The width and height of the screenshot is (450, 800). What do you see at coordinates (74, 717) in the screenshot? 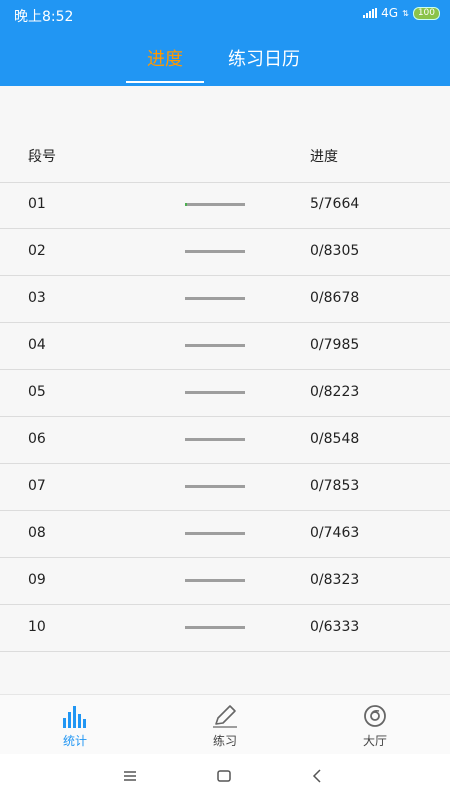
I see `bar-chart-icon` at bounding box center [74, 717].